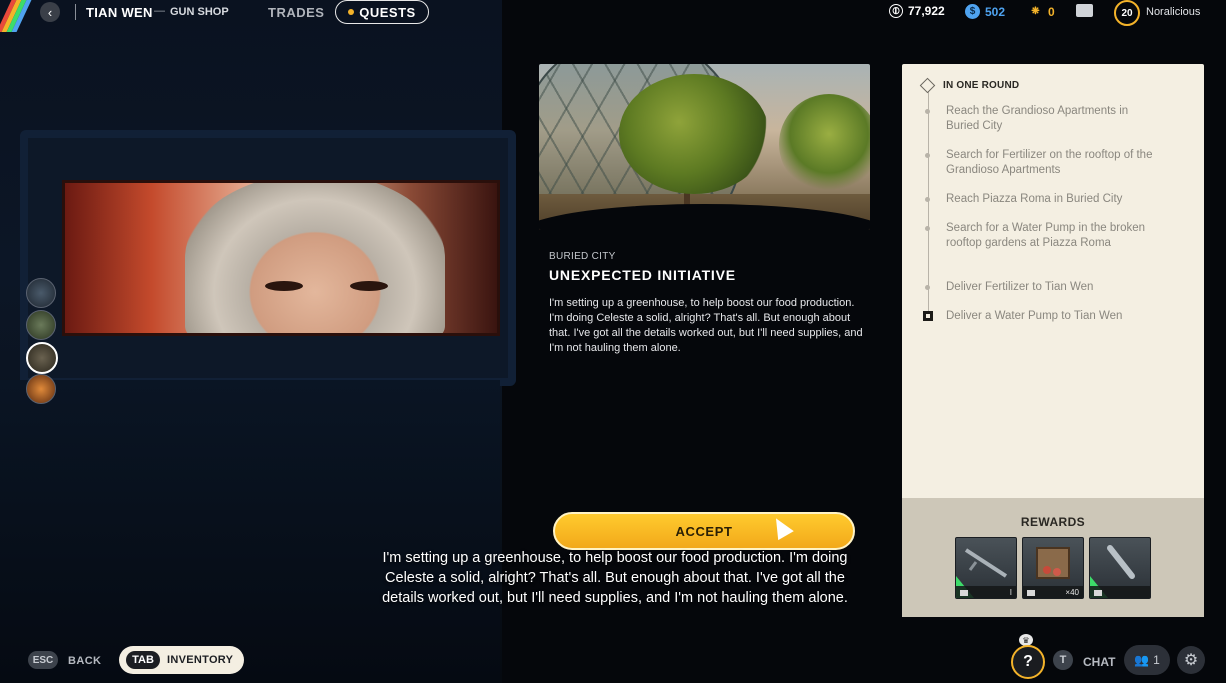  I want to click on reward-item: I, so click(986, 568).